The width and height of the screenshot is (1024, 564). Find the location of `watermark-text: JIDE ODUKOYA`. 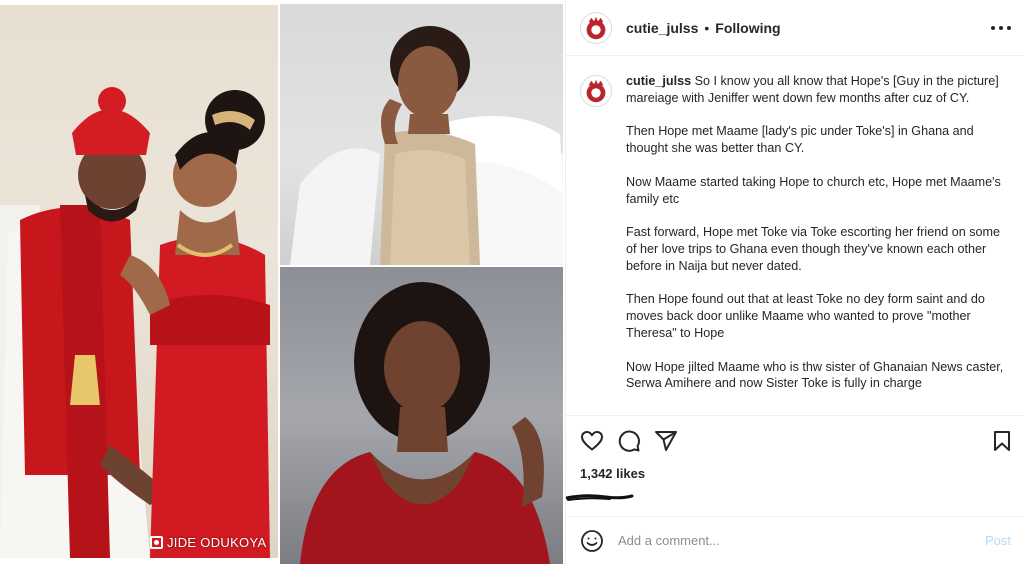

watermark-text: JIDE ODUKOYA is located at coordinates (217, 542).